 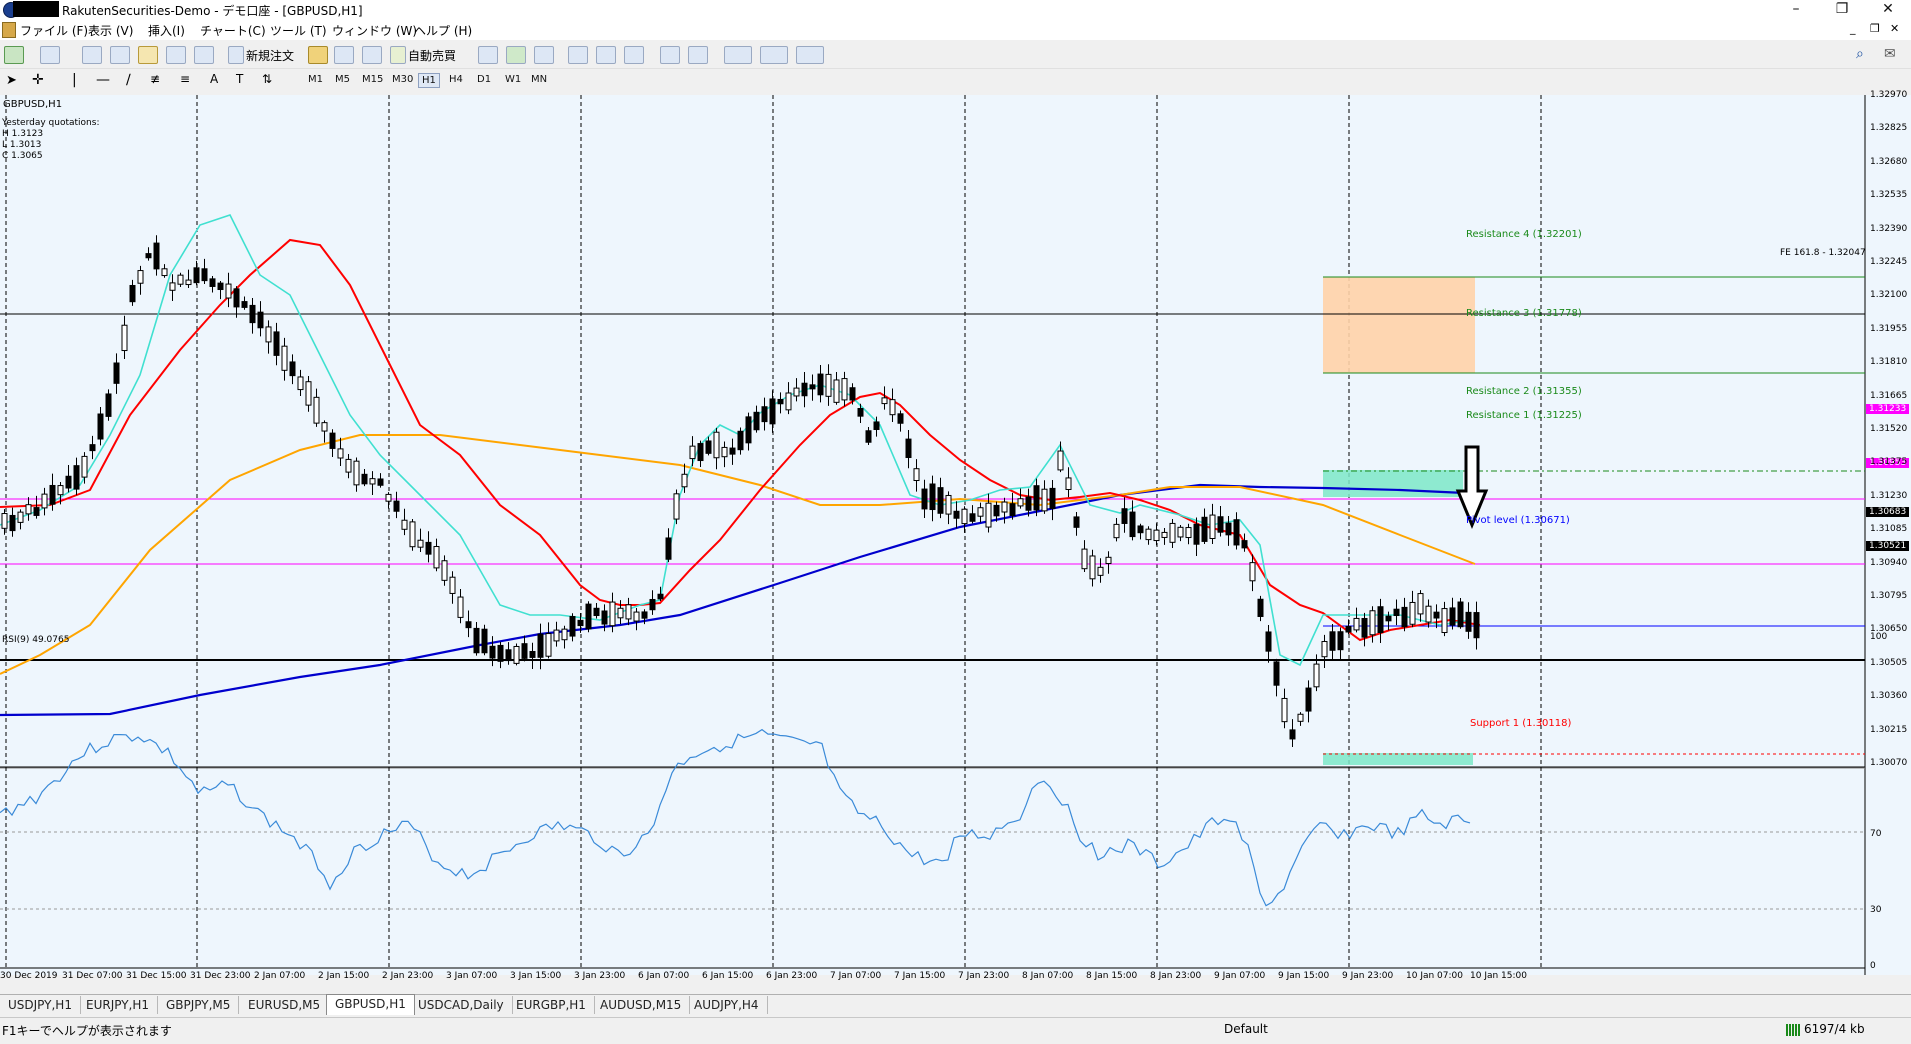 I want to click on tab-gbpusd-h1: GBPUSD,H1, so click(x=370, y=1004).